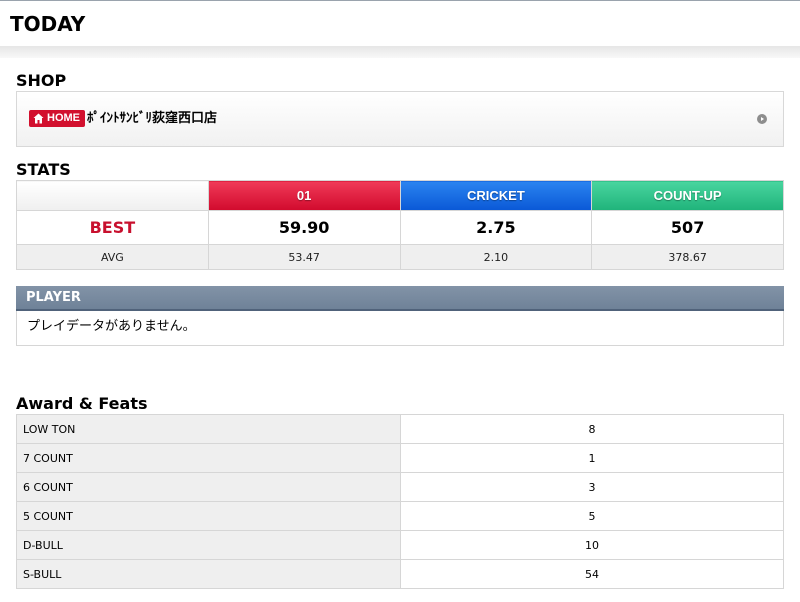  Describe the element at coordinates (41, 80) in the screenshot. I see `shop-section-title: SHOP` at that location.